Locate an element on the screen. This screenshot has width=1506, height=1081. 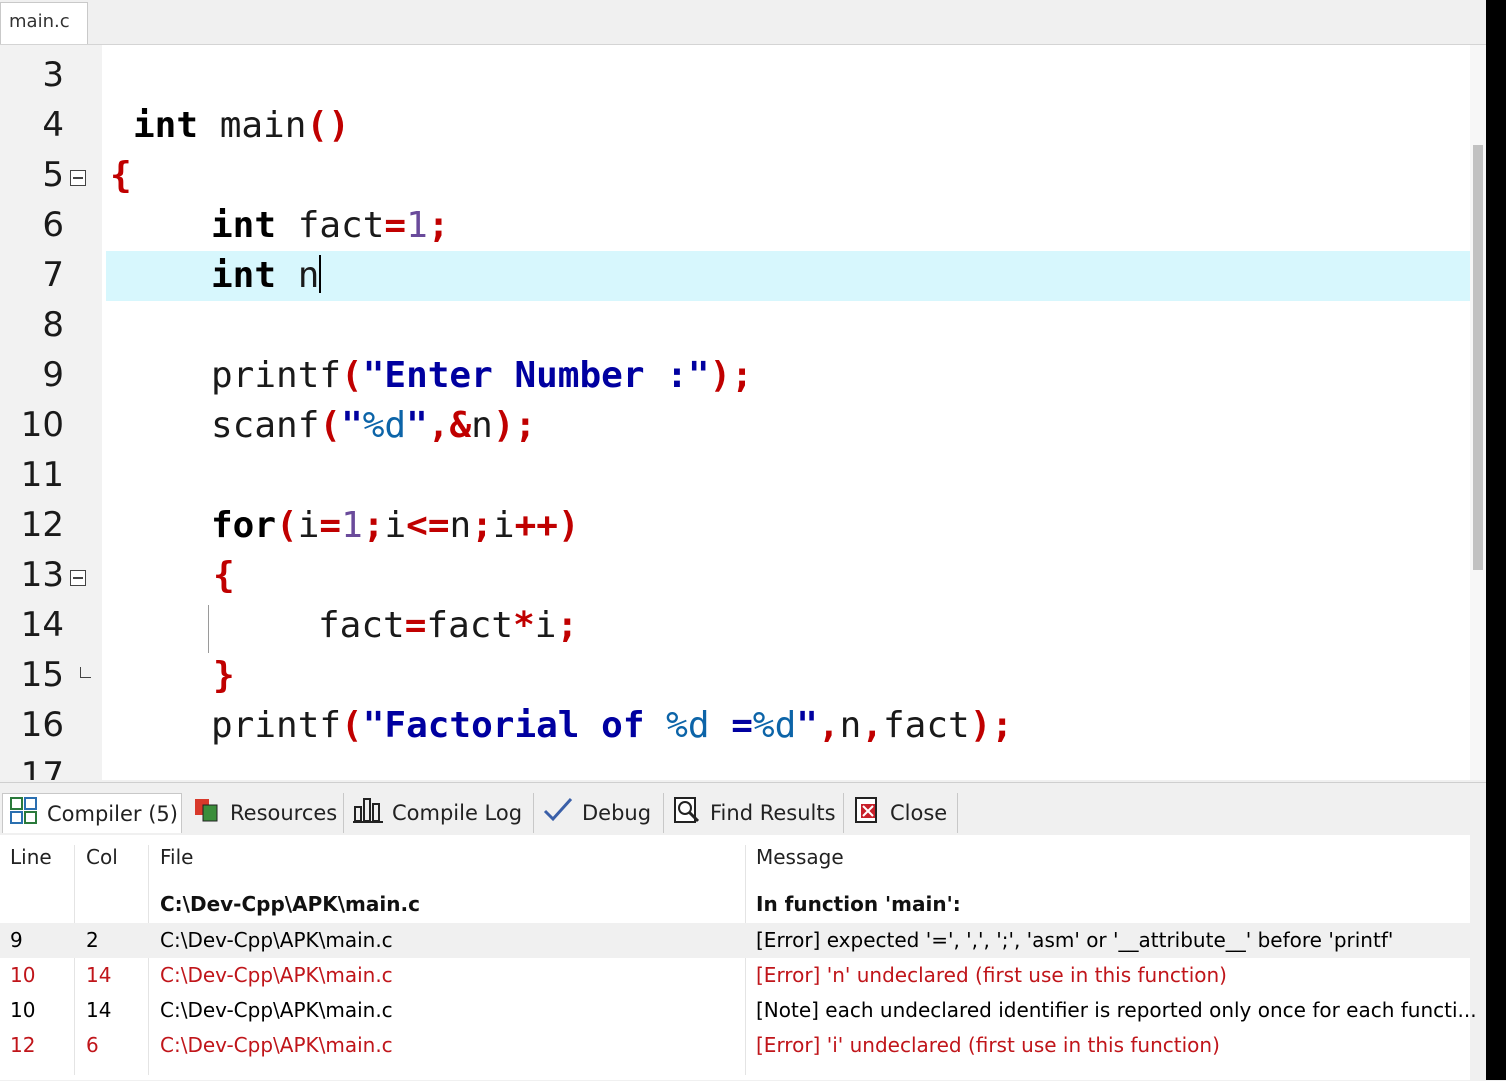
tab-close-label: Close is located at coordinates (919, 813).